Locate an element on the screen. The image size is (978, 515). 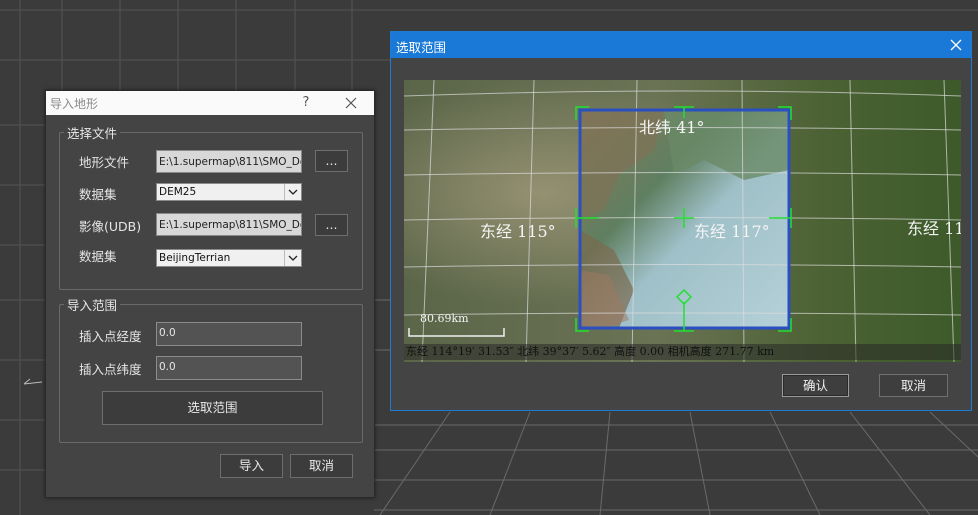
insert-lon-input: 0.0 is located at coordinates (229, 334).